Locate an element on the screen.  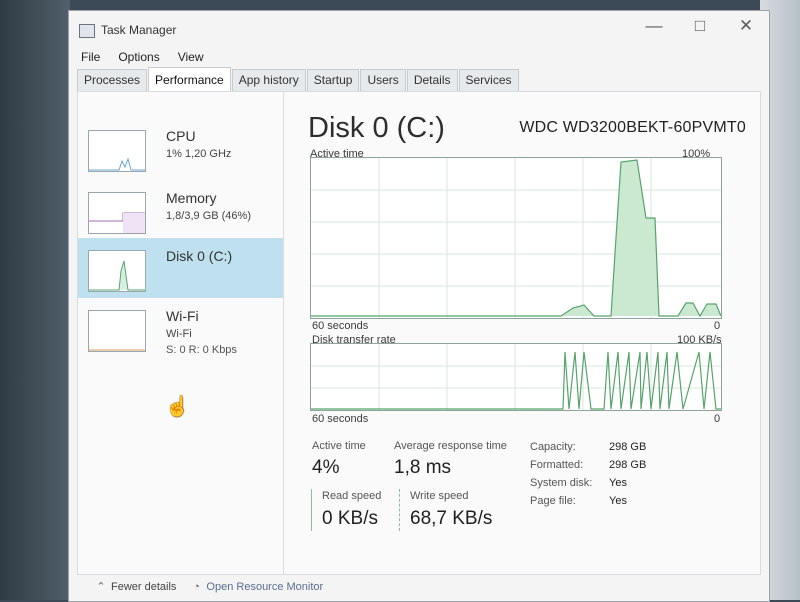
active-time-chart is located at coordinates (516, 238).